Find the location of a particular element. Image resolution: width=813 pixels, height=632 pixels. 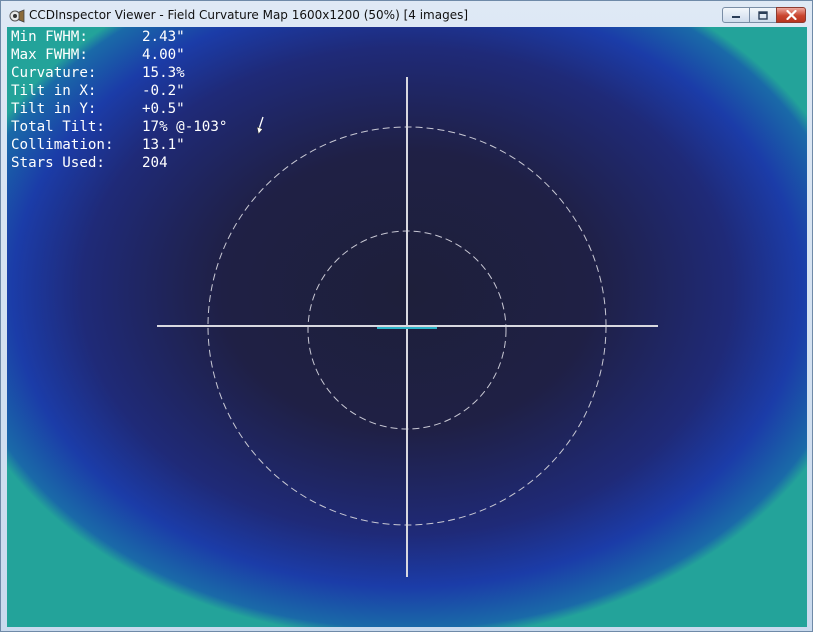

minimize-icon is located at coordinates (736, 17).